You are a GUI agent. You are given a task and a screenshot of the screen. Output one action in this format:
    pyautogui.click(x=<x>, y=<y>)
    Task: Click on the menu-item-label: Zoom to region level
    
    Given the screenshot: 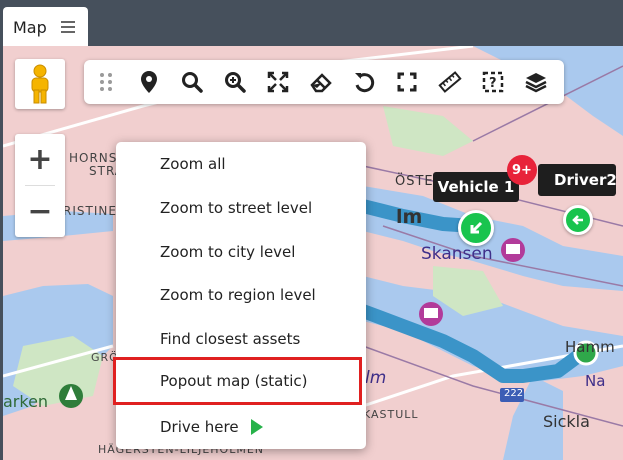 What is the action you would take?
    pyautogui.click(x=238, y=295)
    